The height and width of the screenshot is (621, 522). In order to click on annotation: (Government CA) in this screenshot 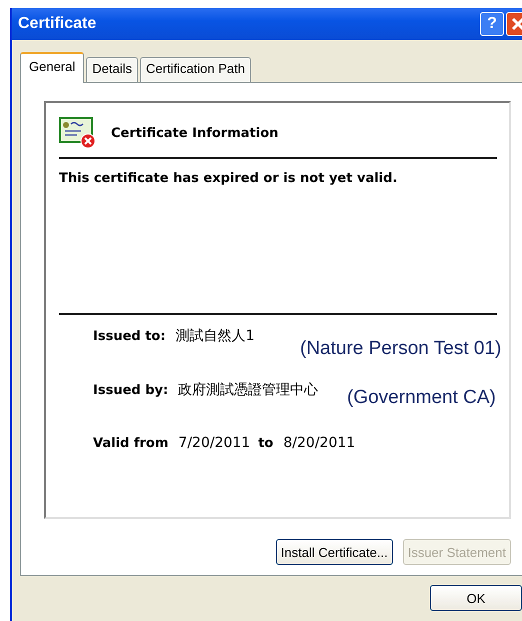, I will do `click(421, 398)`.